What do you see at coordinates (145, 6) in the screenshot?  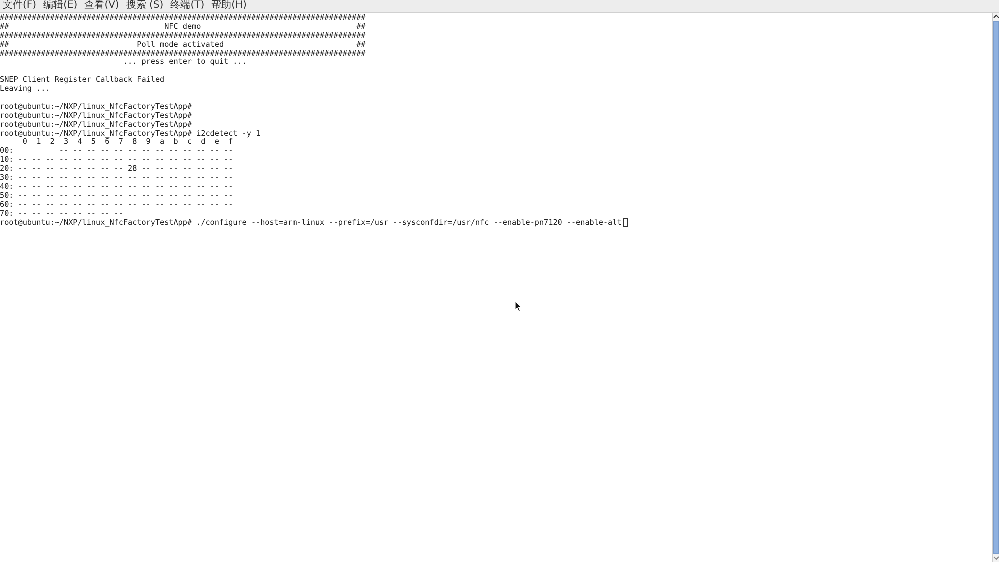 I see `menu-item: 搜索 (S)` at bounding box center [145, 6].